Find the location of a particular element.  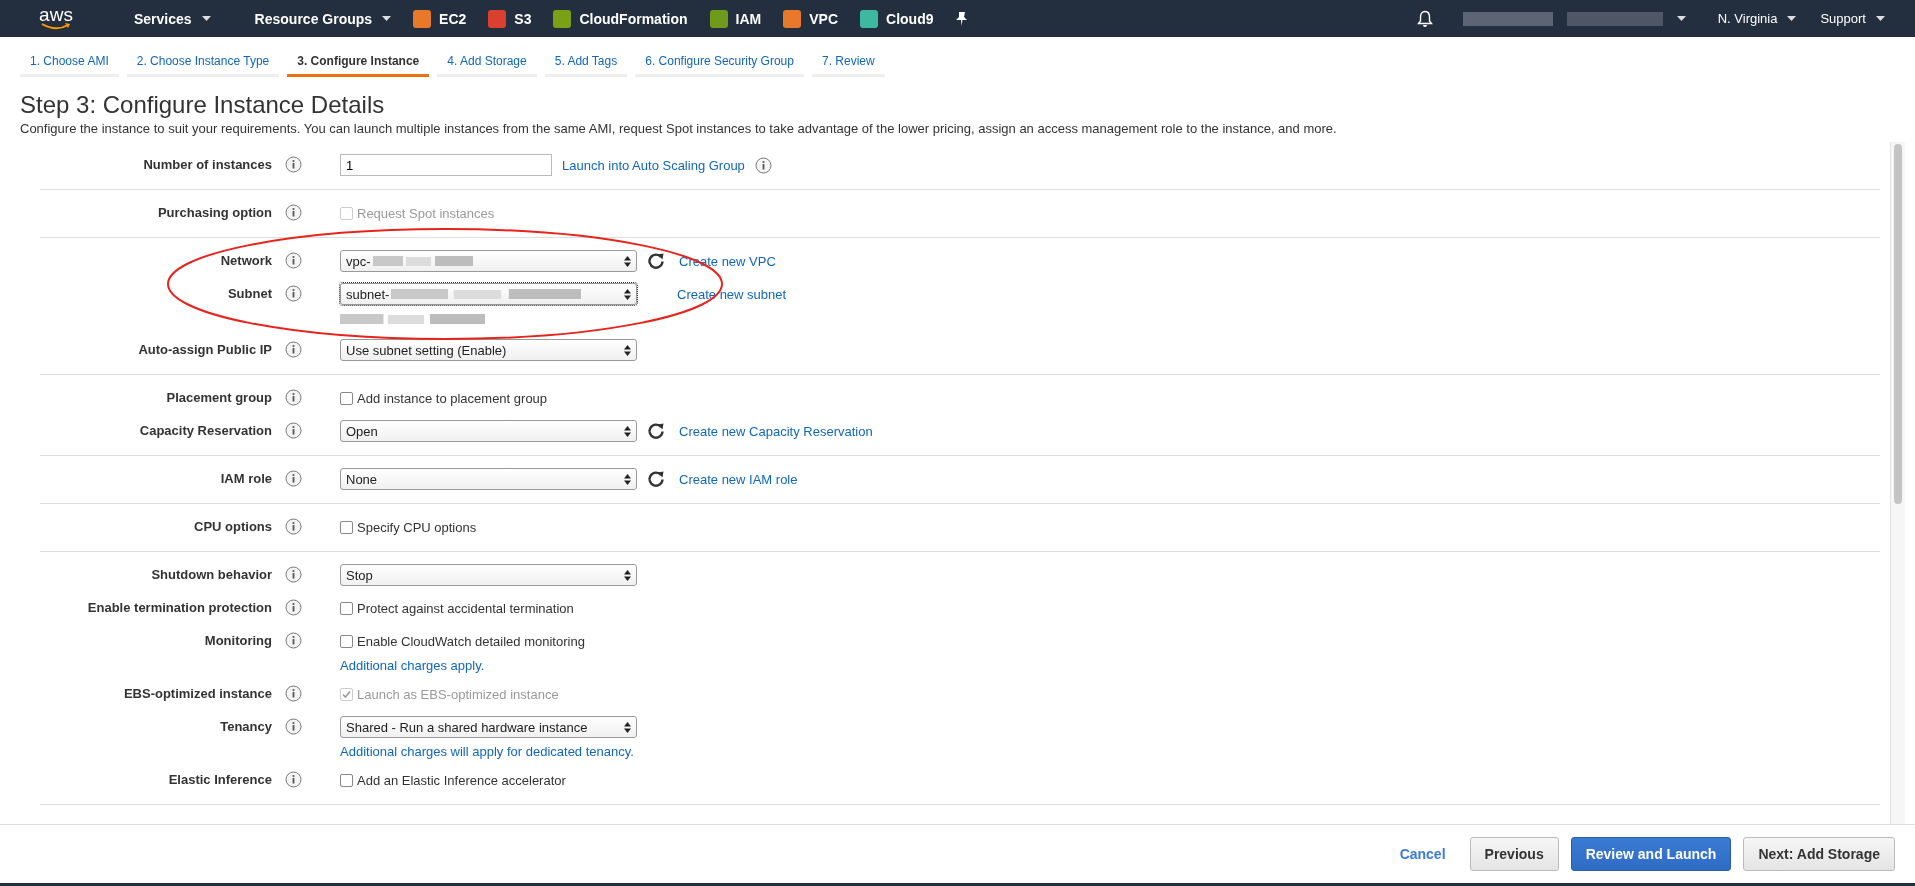

wizard-tab: 5. Add Tags is located at coordinates (586, 63).